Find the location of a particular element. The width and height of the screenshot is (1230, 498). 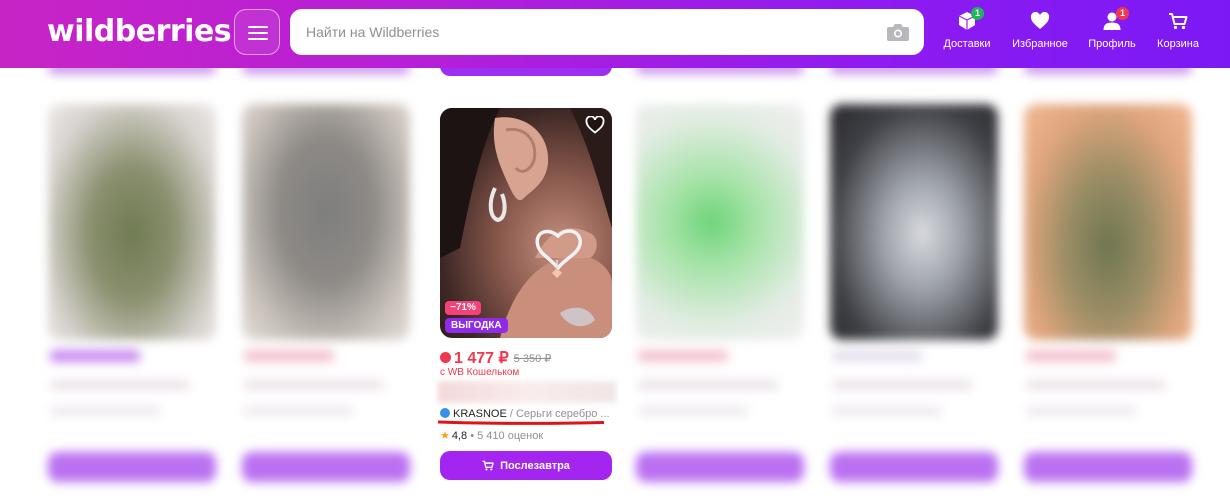

nav-deliveries: 1 Доставки is located at coordinates (967, 33).